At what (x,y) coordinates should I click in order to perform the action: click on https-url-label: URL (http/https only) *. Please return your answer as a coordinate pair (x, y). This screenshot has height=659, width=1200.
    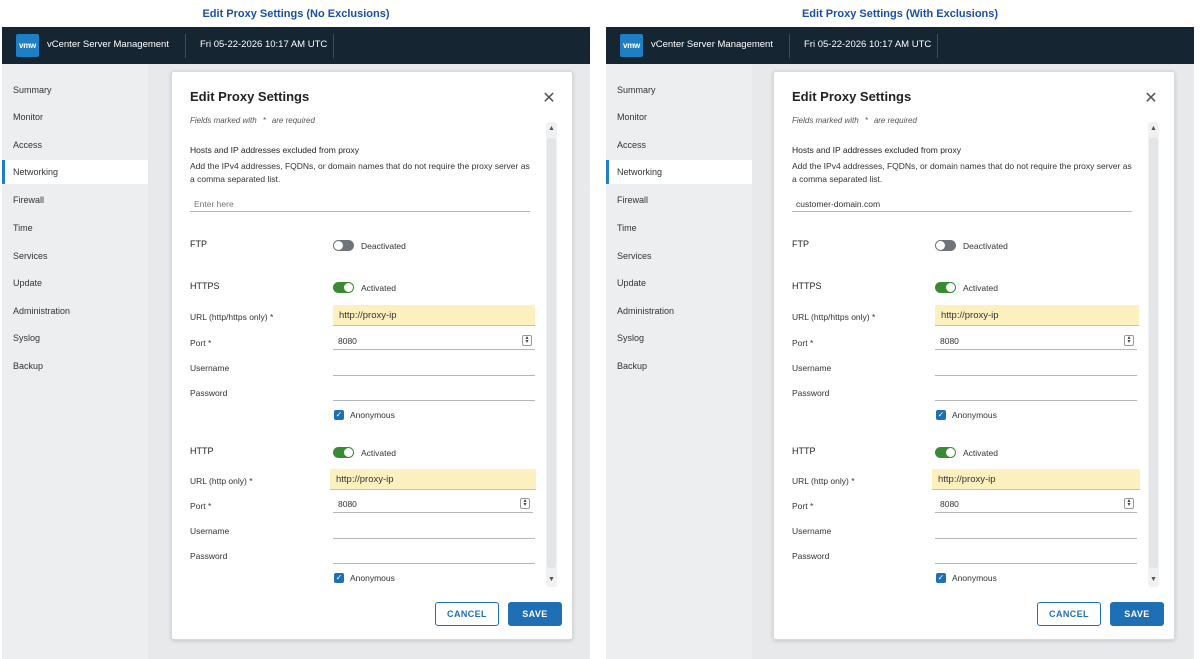
    Looking at the image, I should click on (834, 317).